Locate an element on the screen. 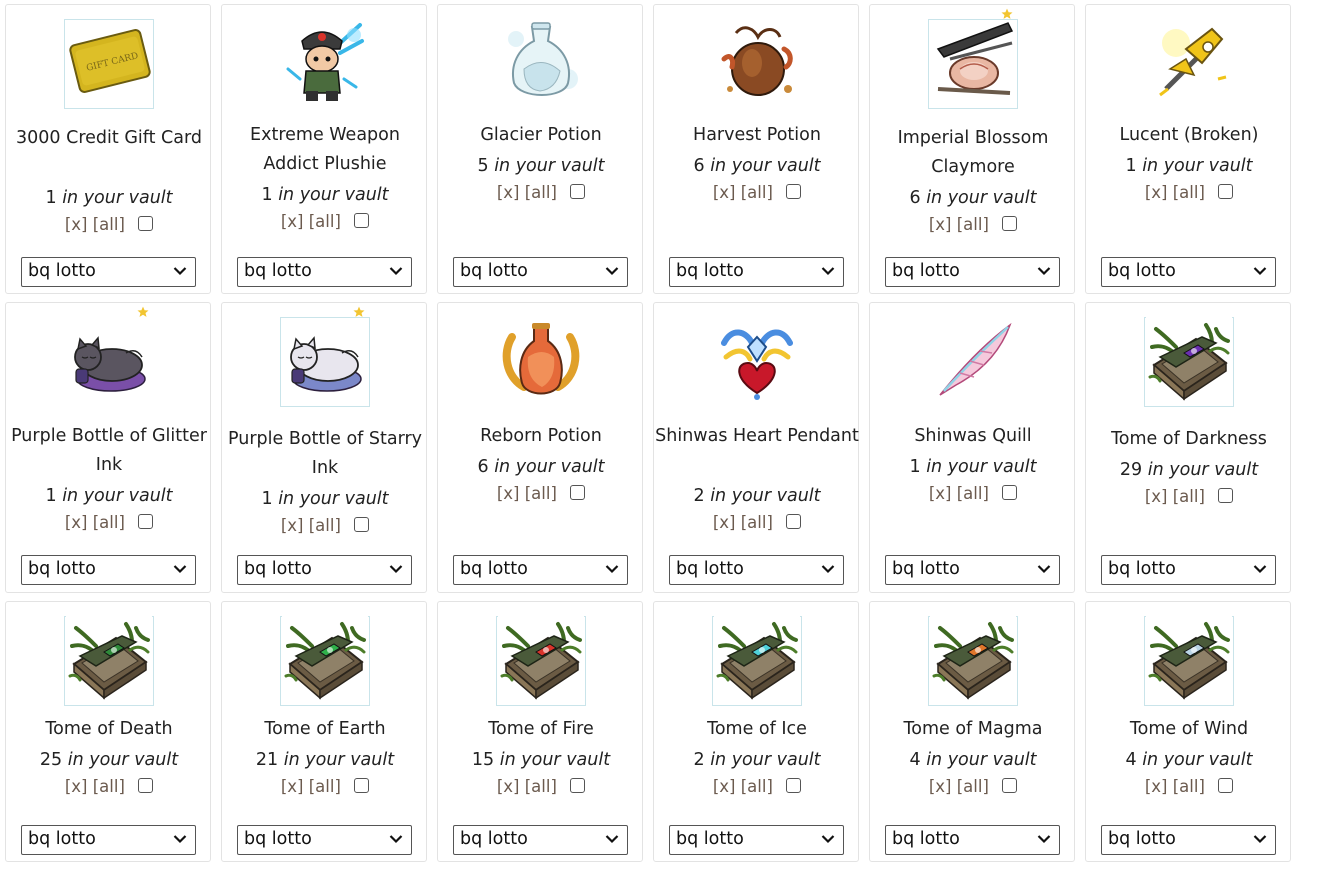  item-name: Purple Bottle of Starry Ink is located at coordinates (325, 453).